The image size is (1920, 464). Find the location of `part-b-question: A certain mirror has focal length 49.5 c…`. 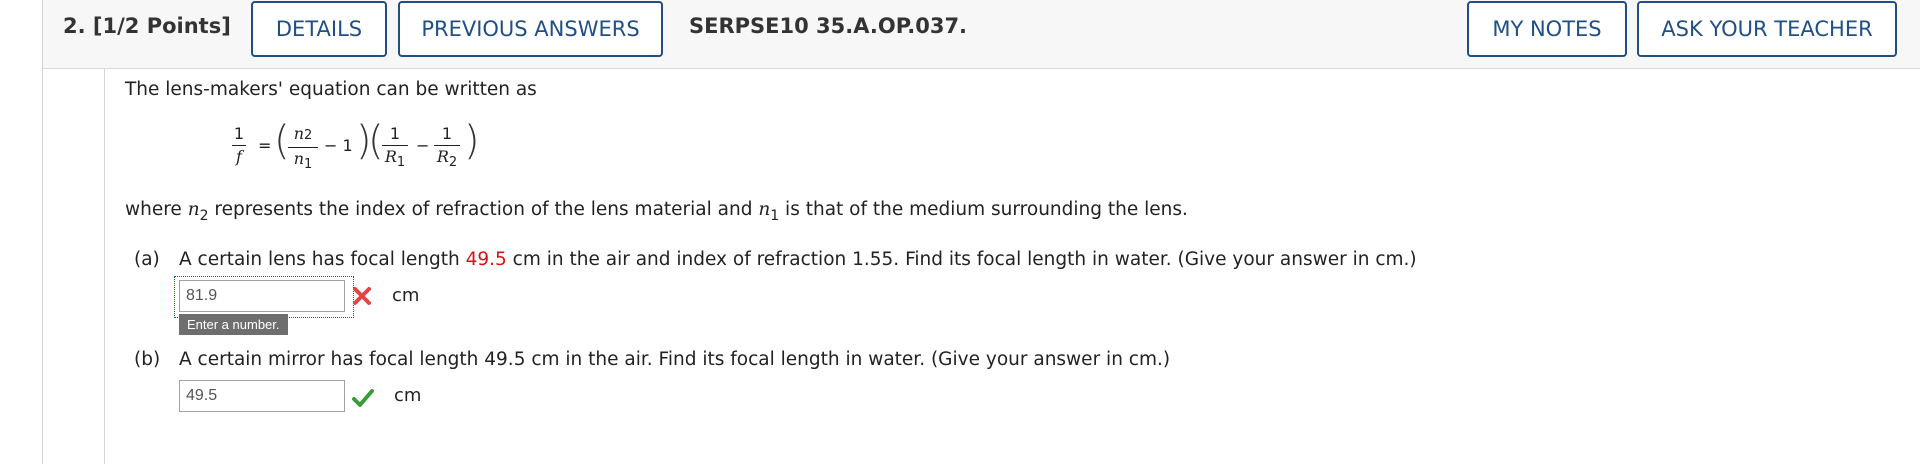

part-b-question: A certain mirror has focal length 49.5 c… is located at coordinates (675, 359).